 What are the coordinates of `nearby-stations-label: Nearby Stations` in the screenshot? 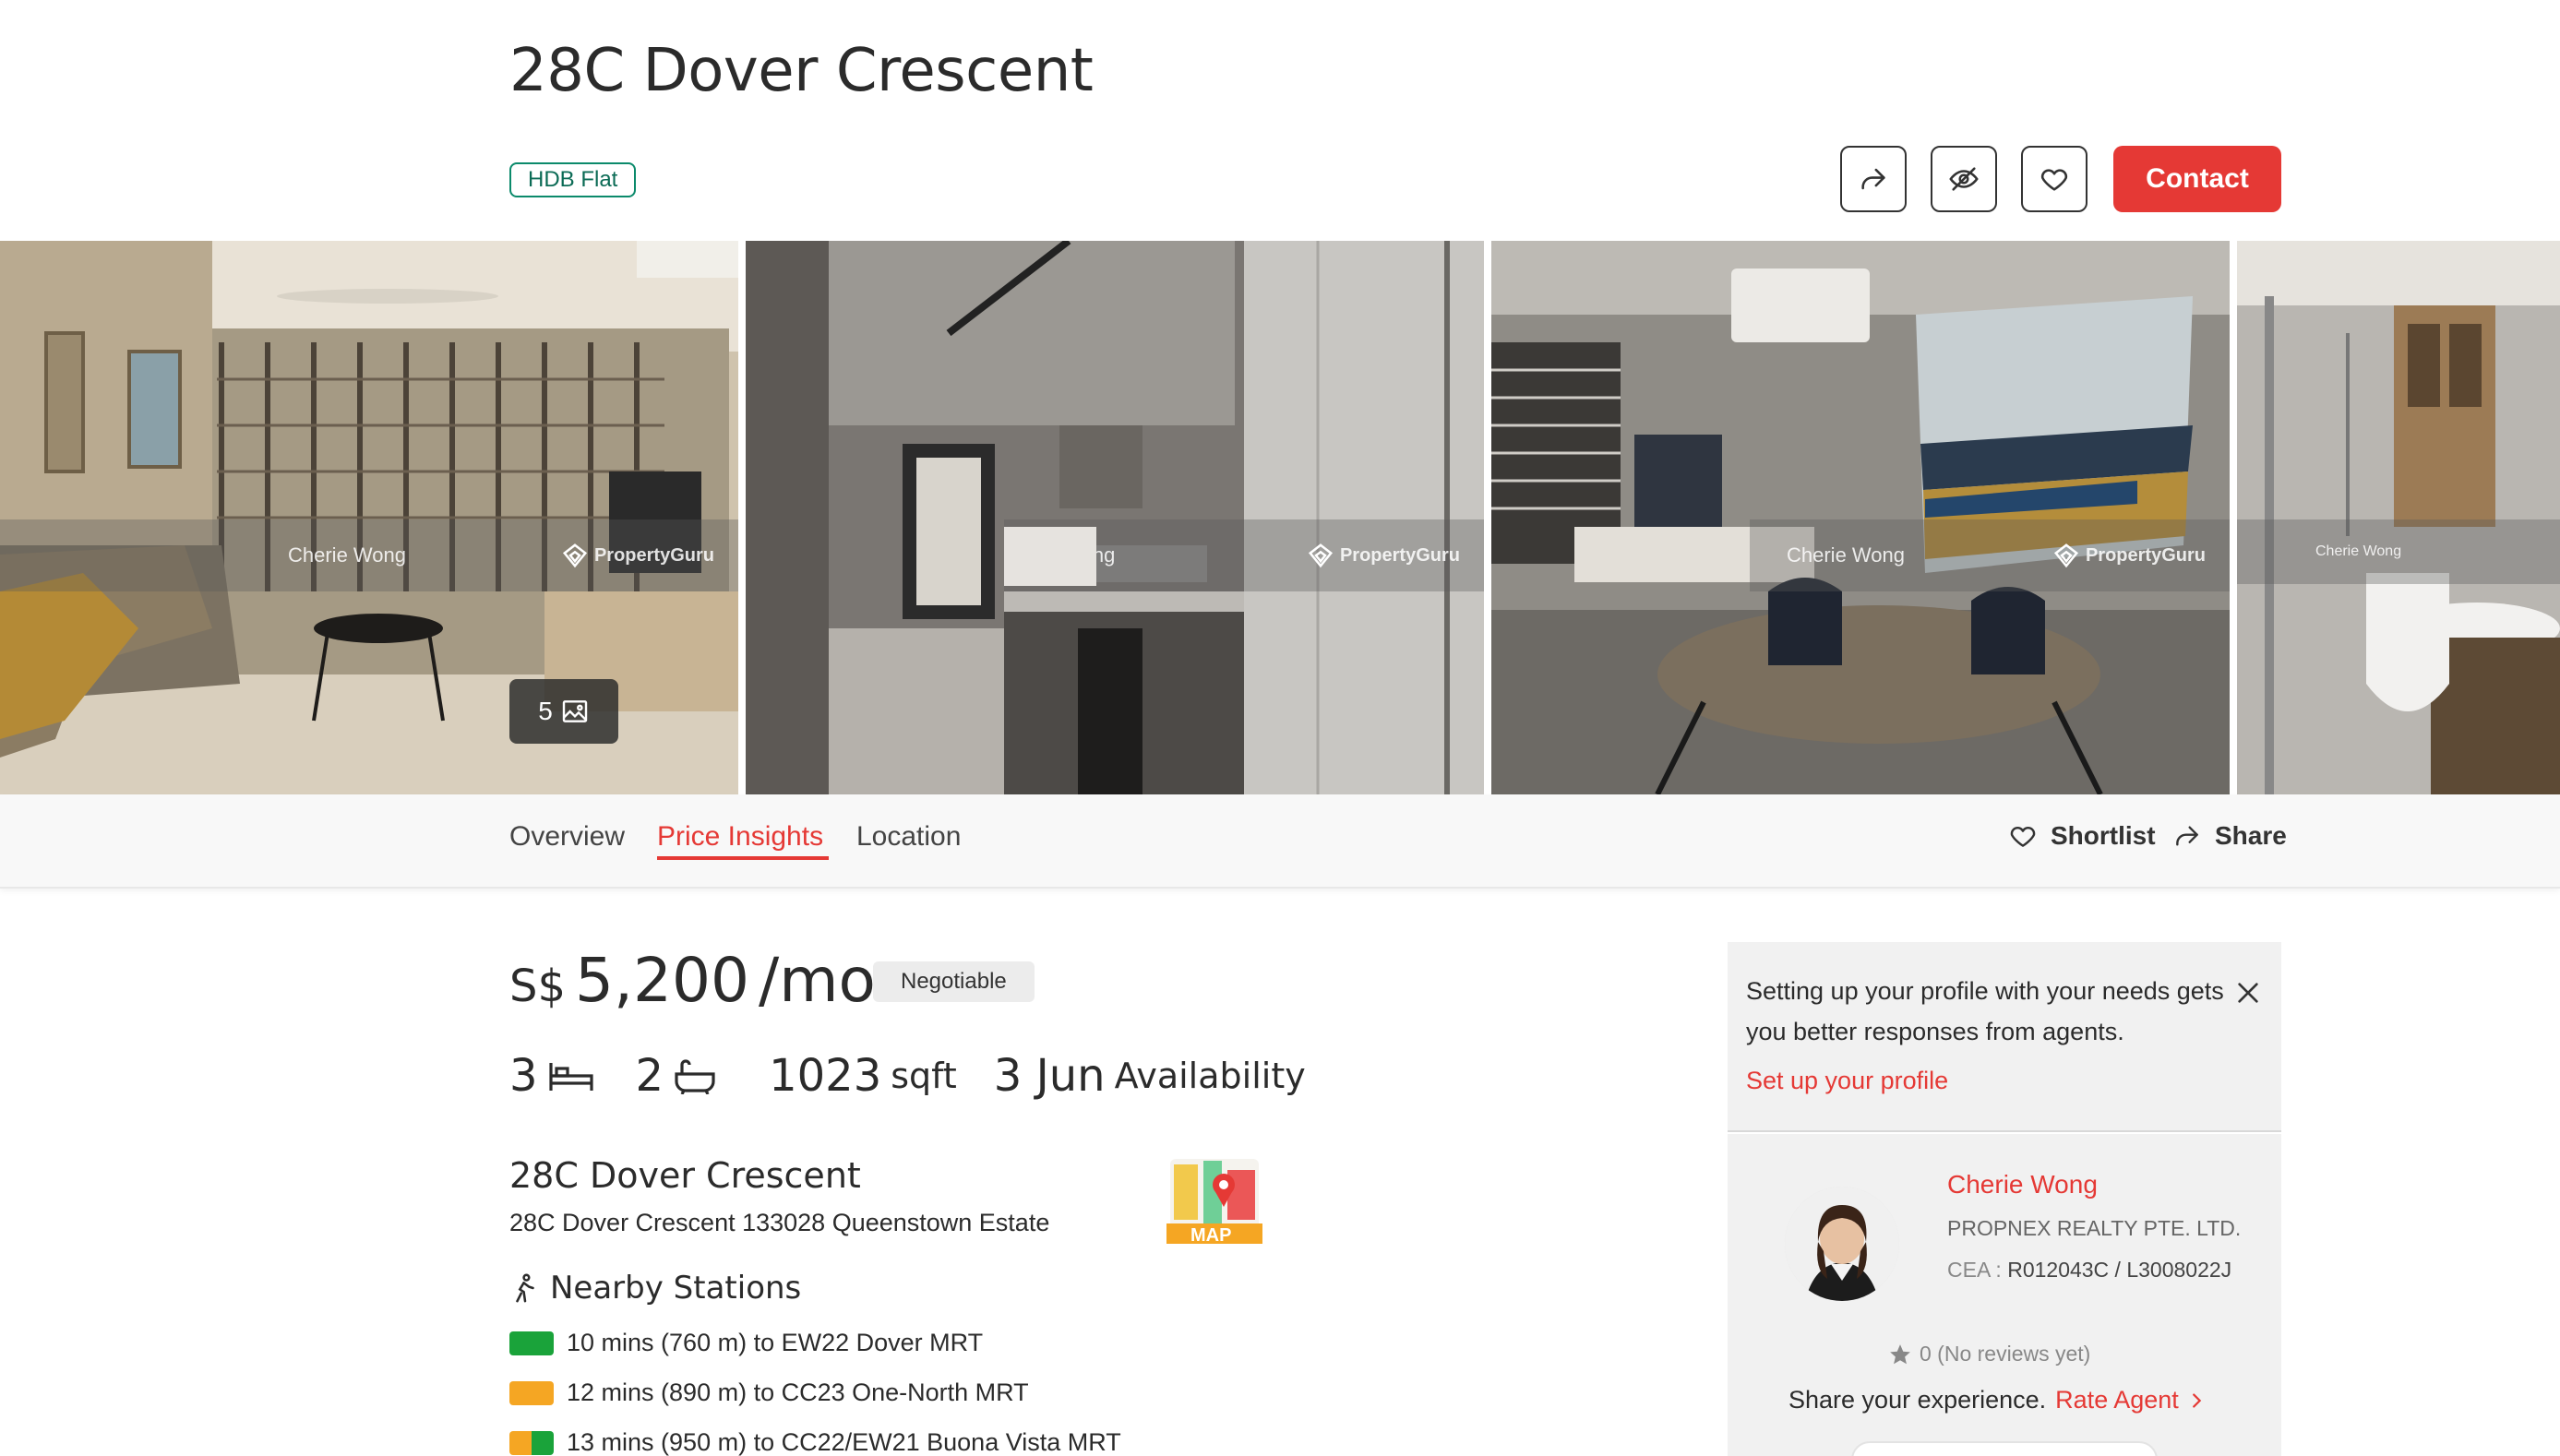 It's located at (676, 1288).